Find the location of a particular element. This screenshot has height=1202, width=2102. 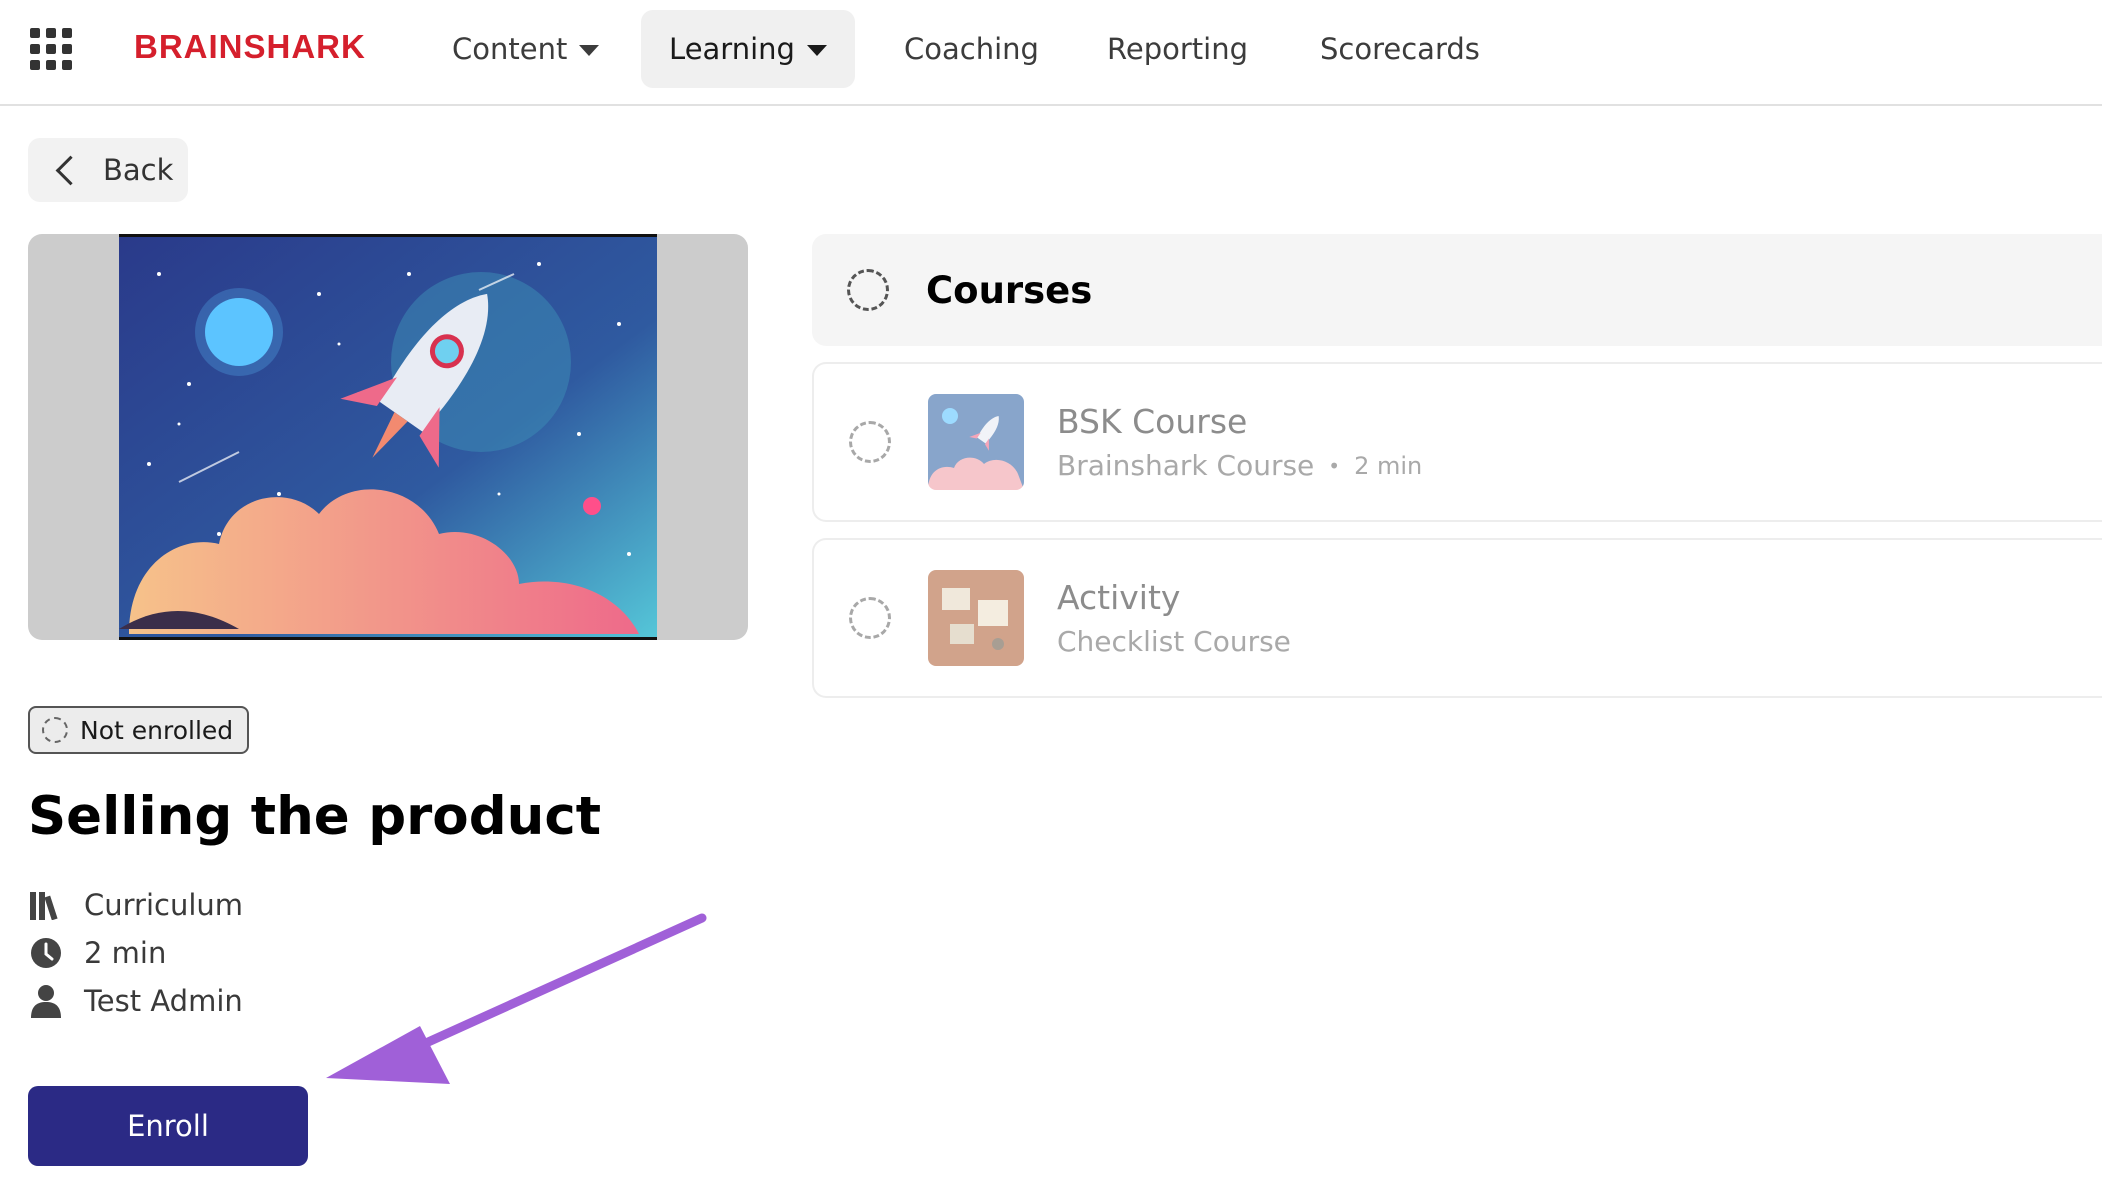

back-button: Back is located at coordinates (108, 170).